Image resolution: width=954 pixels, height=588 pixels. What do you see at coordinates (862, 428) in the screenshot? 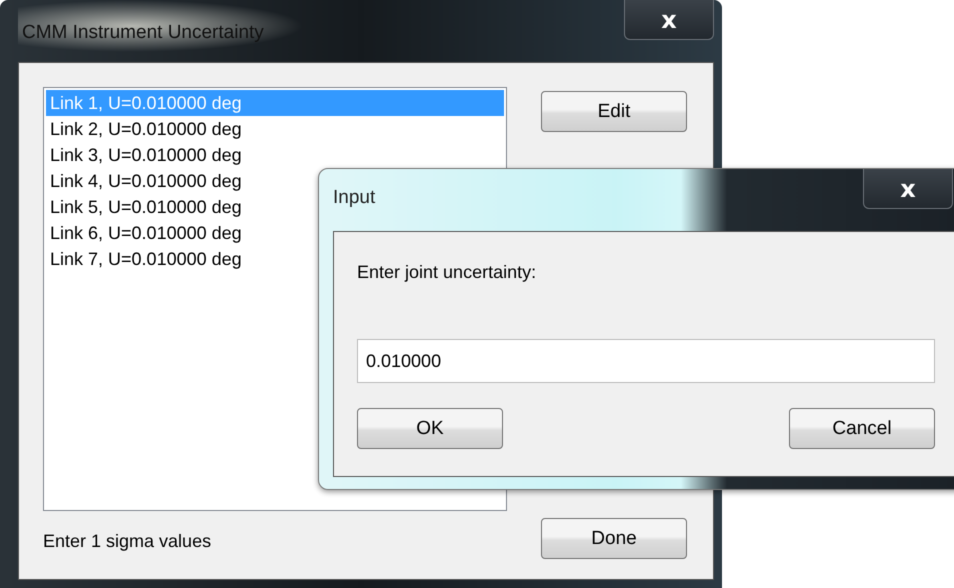
I see `cancel-button: Cancel` at bounding box center [862, 428].